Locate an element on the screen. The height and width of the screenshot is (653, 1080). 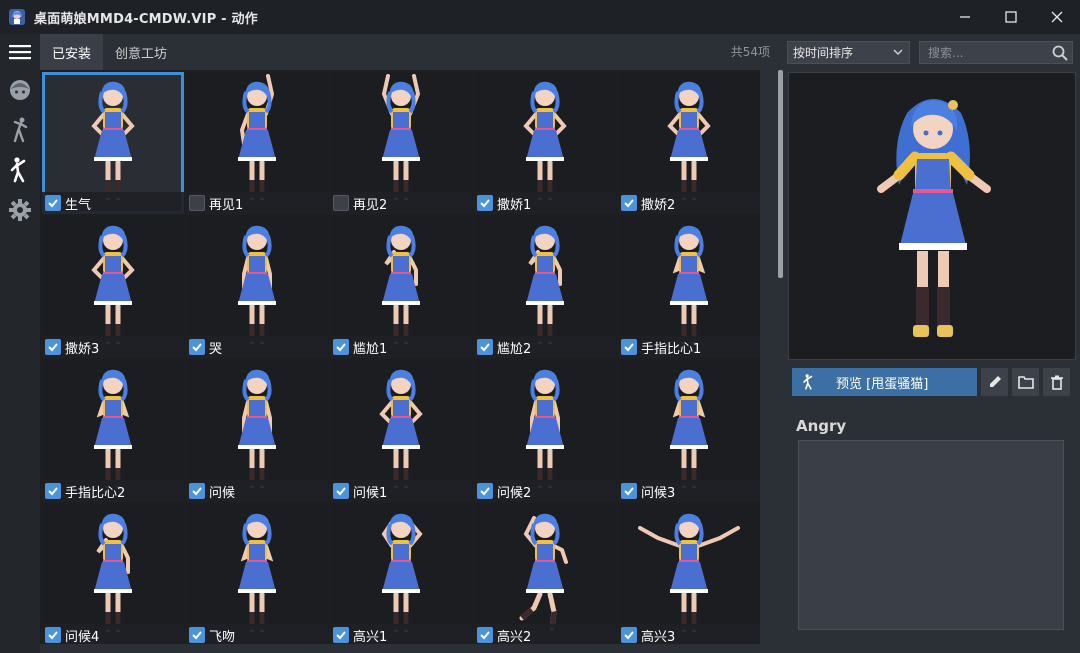
folder-button is located at coordinates (1025, 382).